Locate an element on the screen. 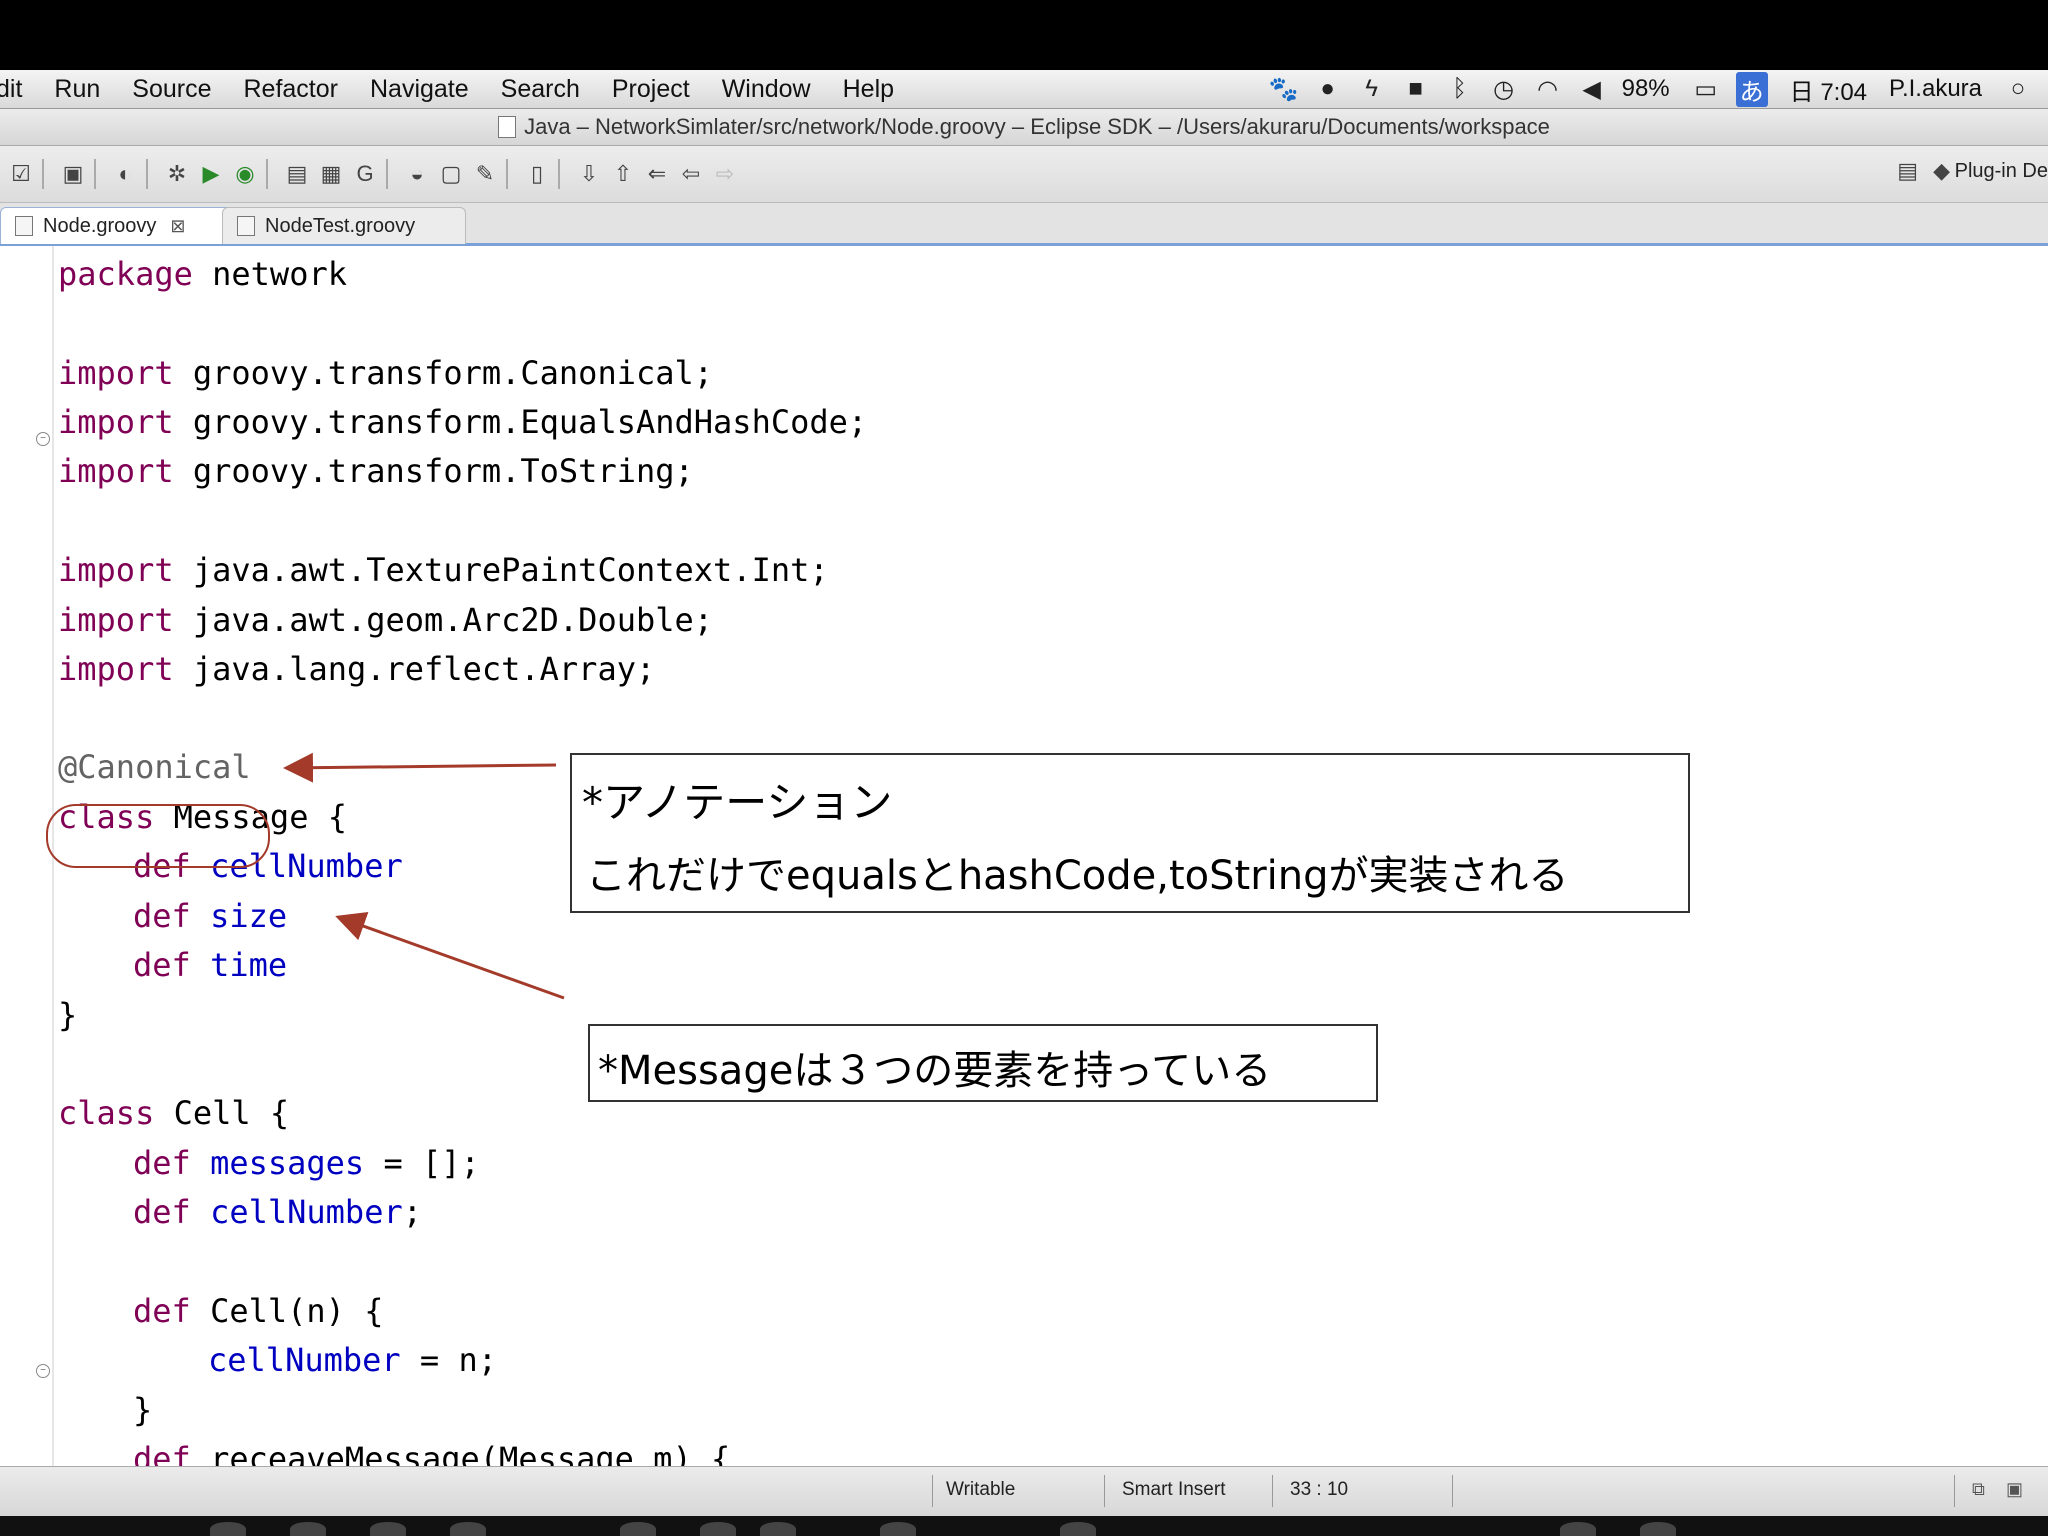 The height and width of the screenshot is (1536, 2048). annotation-callout-body: これだけでequalsとhashCode,toStringが実装される is located at coordinates (1077, 876).